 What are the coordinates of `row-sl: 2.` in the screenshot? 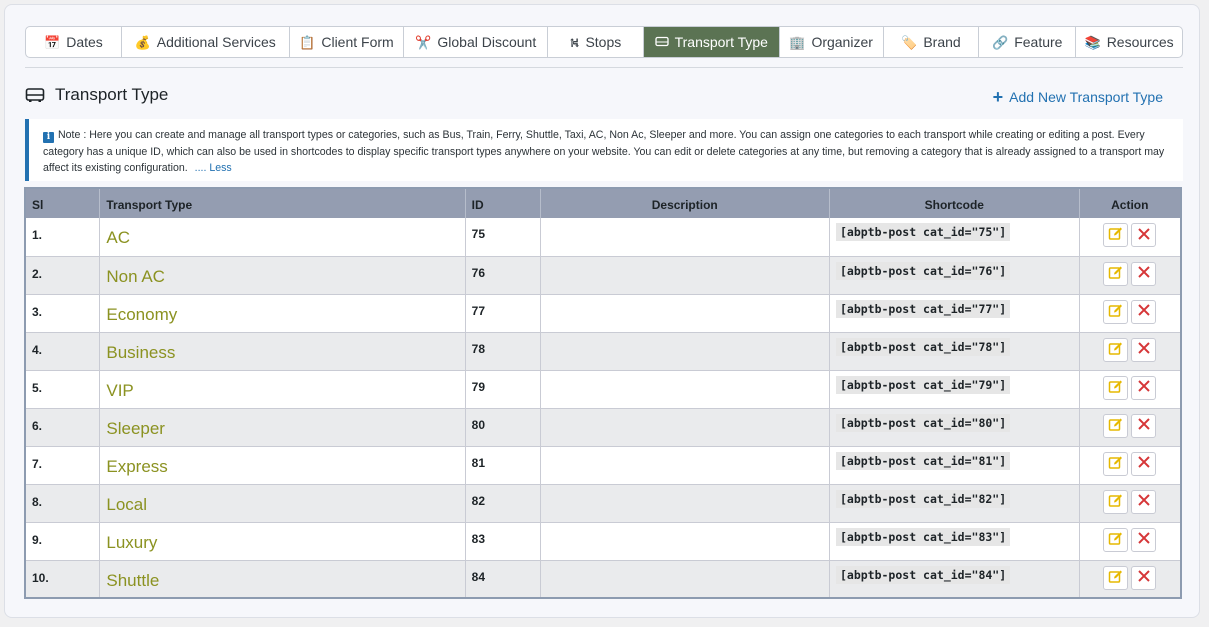 It's located at (63, 275).